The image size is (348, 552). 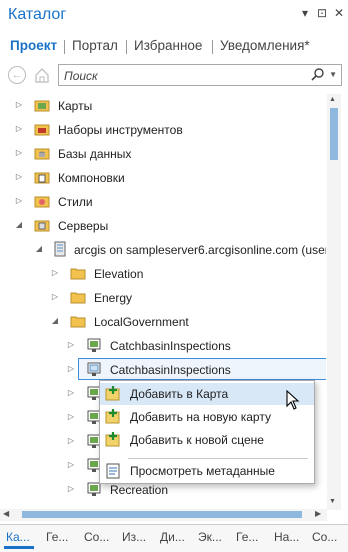 What do you see at coordinates (200, 75) in the screenshot?
I see `search-input: Поиск ▼` at bounding box center [200, 75].